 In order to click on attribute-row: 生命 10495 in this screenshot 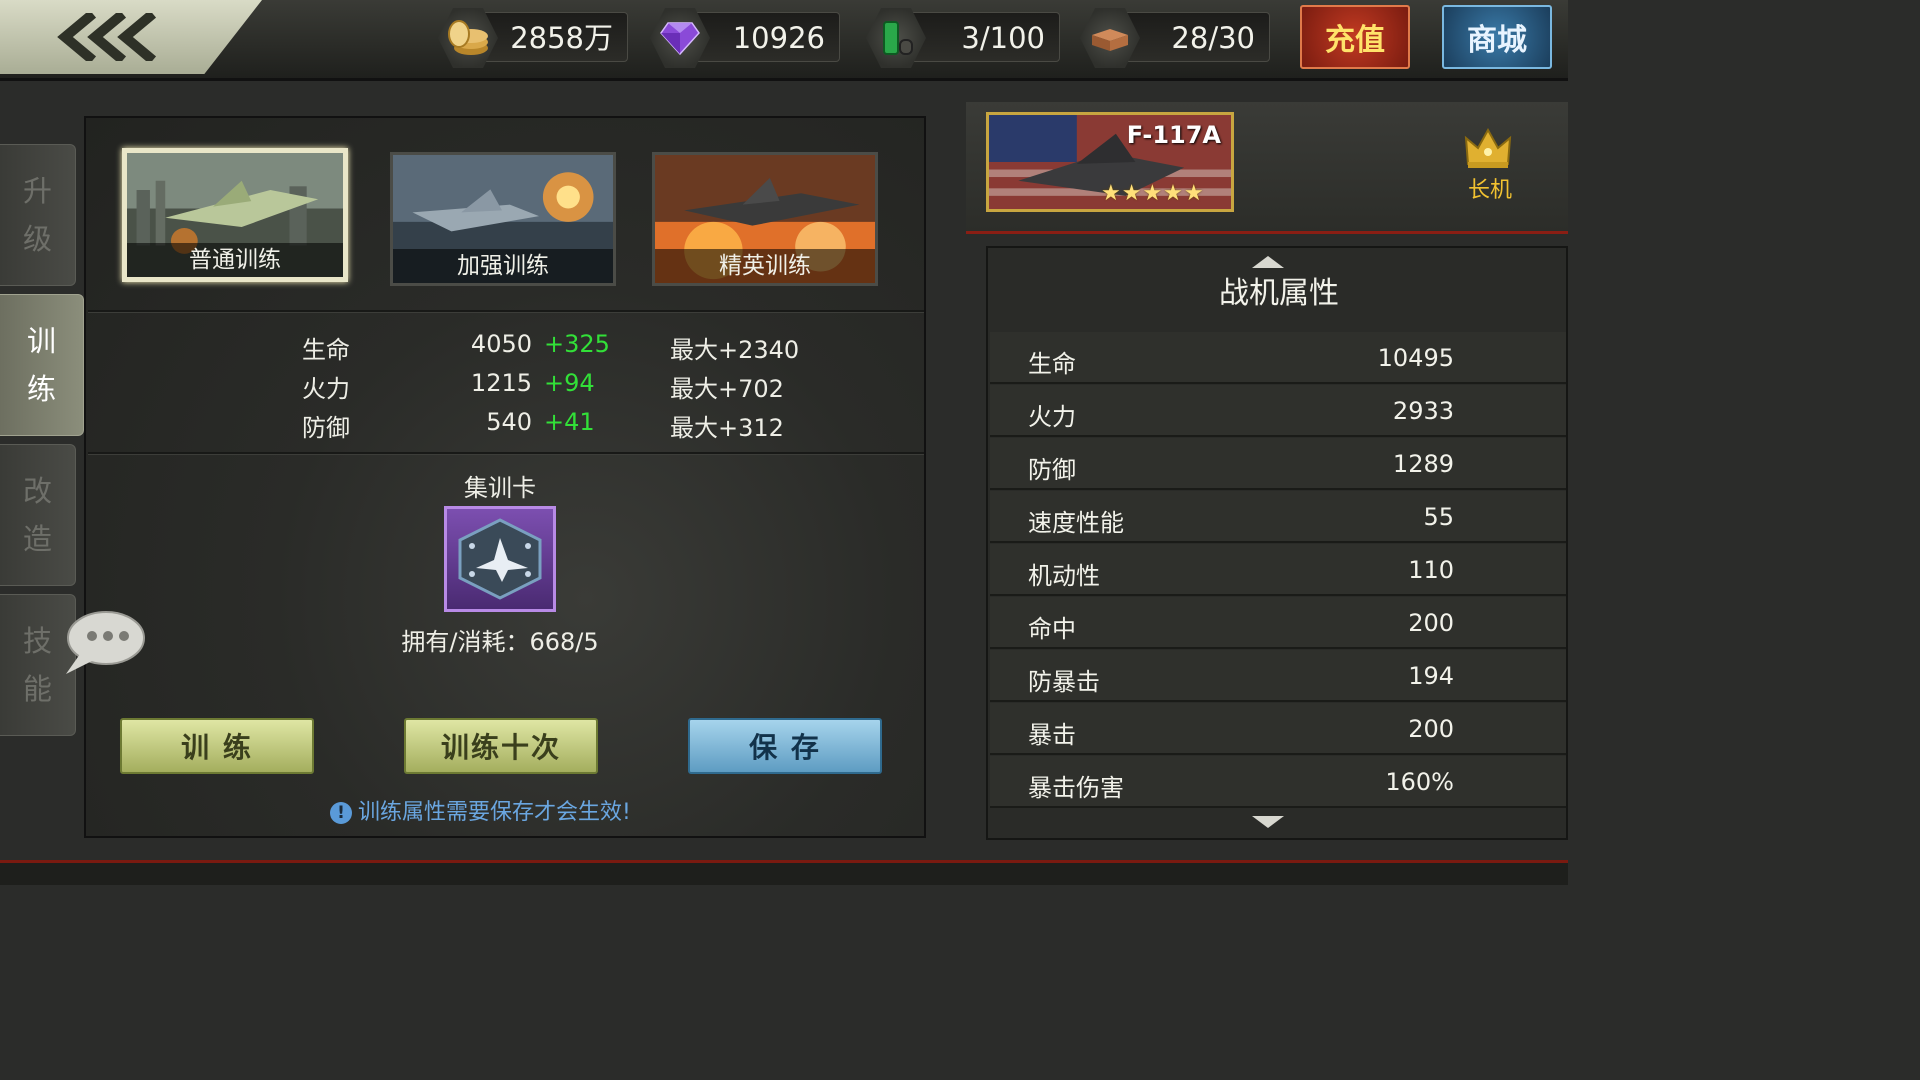, I will do `click(1278, 358)`.